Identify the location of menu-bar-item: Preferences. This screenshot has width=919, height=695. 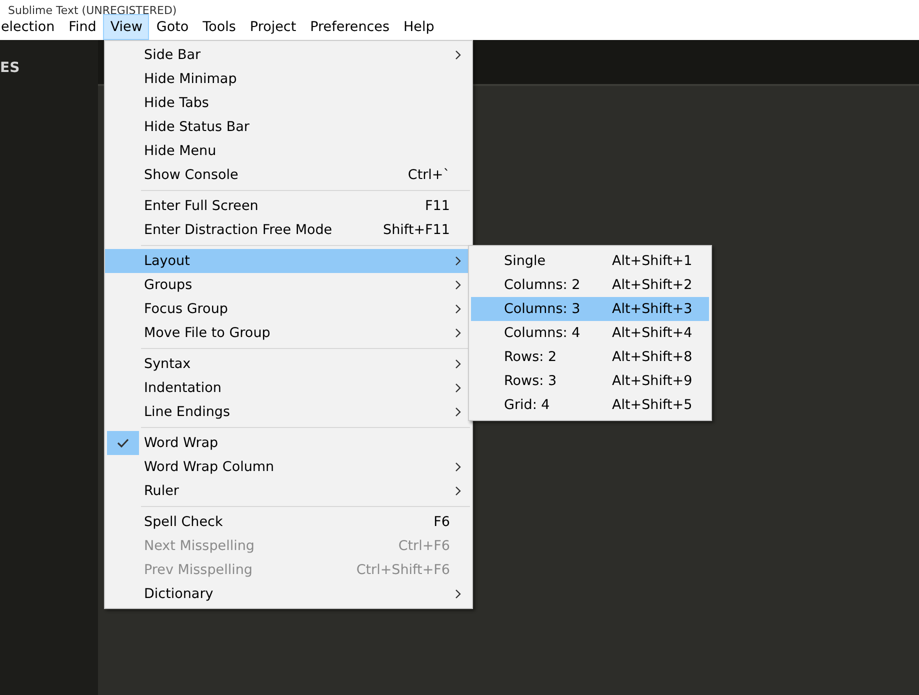
(350, 27).